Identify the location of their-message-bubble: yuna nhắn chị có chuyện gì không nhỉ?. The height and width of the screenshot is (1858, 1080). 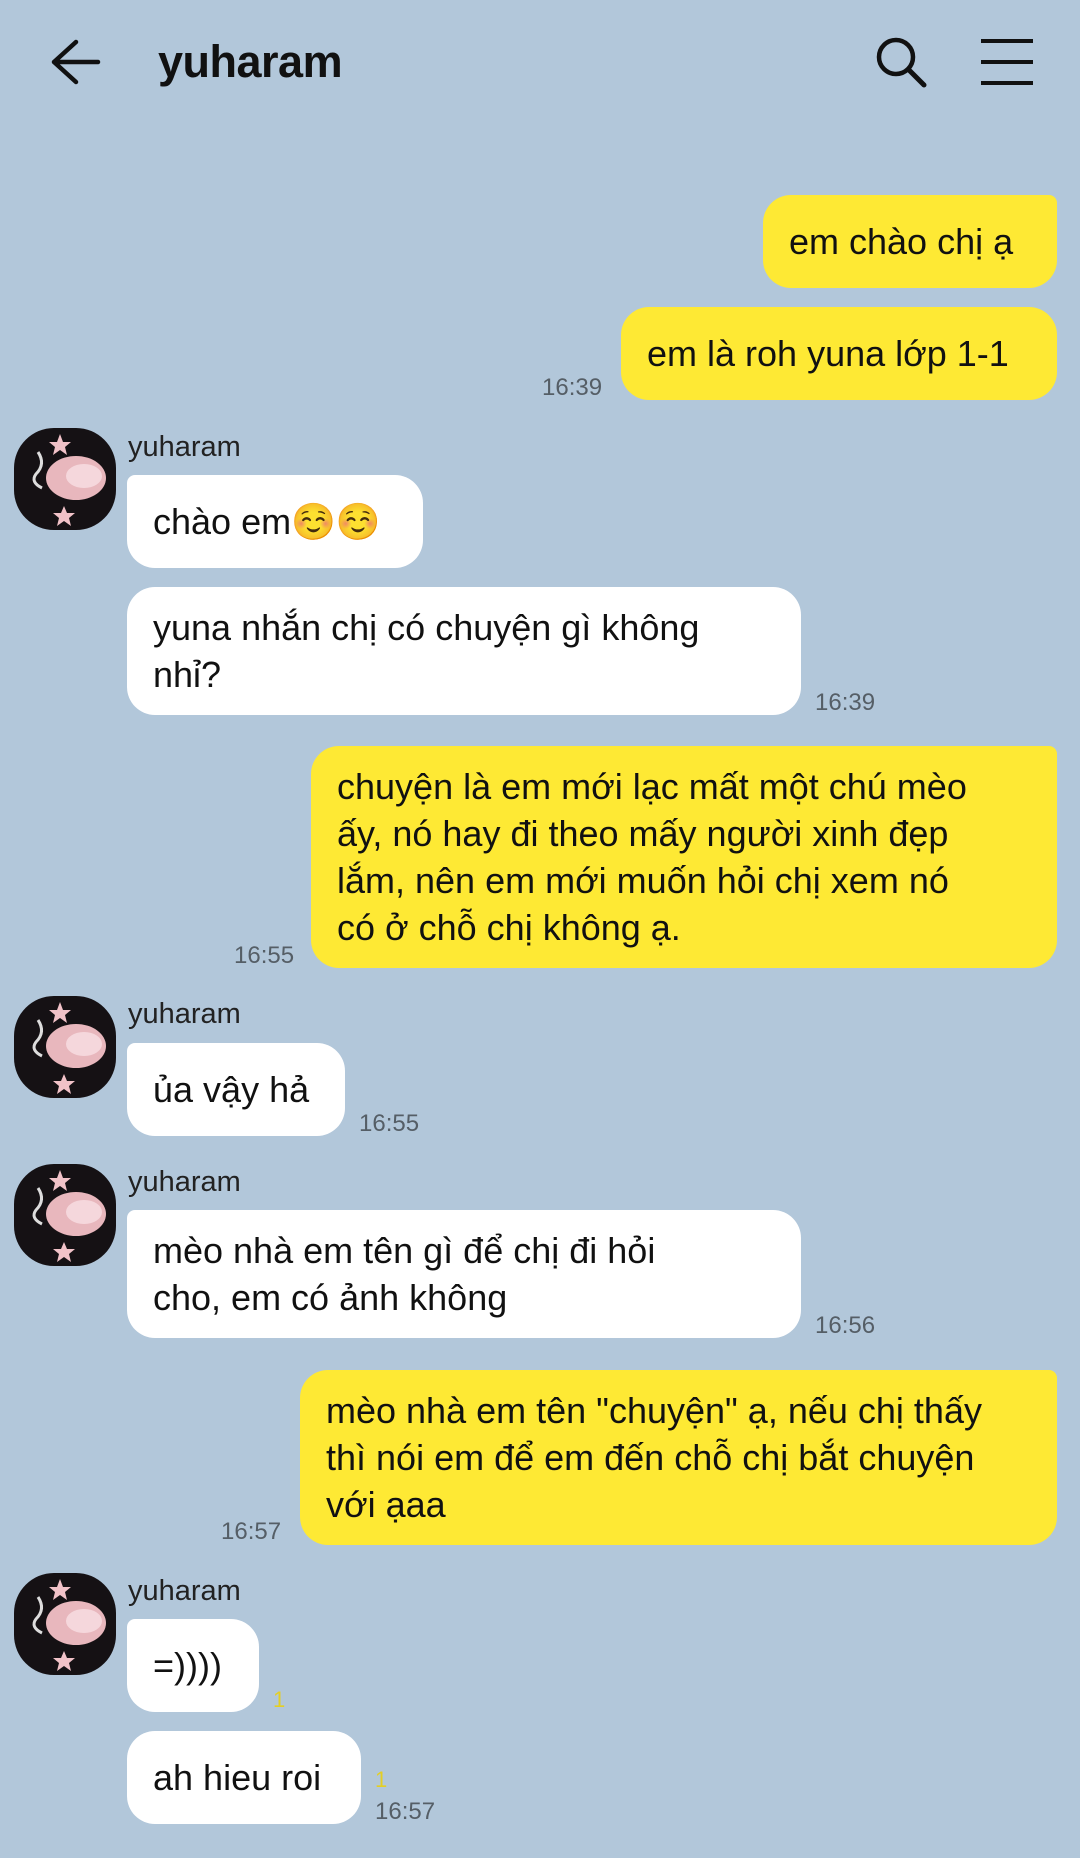
(464, 651).